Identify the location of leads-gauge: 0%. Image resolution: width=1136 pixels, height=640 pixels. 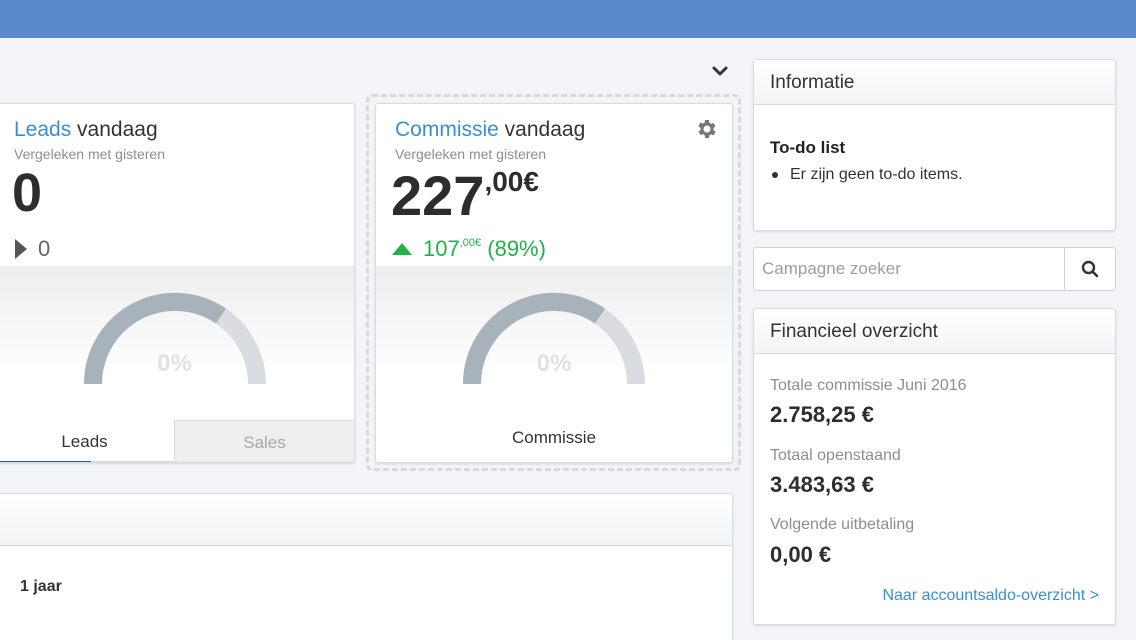
(177, 344).